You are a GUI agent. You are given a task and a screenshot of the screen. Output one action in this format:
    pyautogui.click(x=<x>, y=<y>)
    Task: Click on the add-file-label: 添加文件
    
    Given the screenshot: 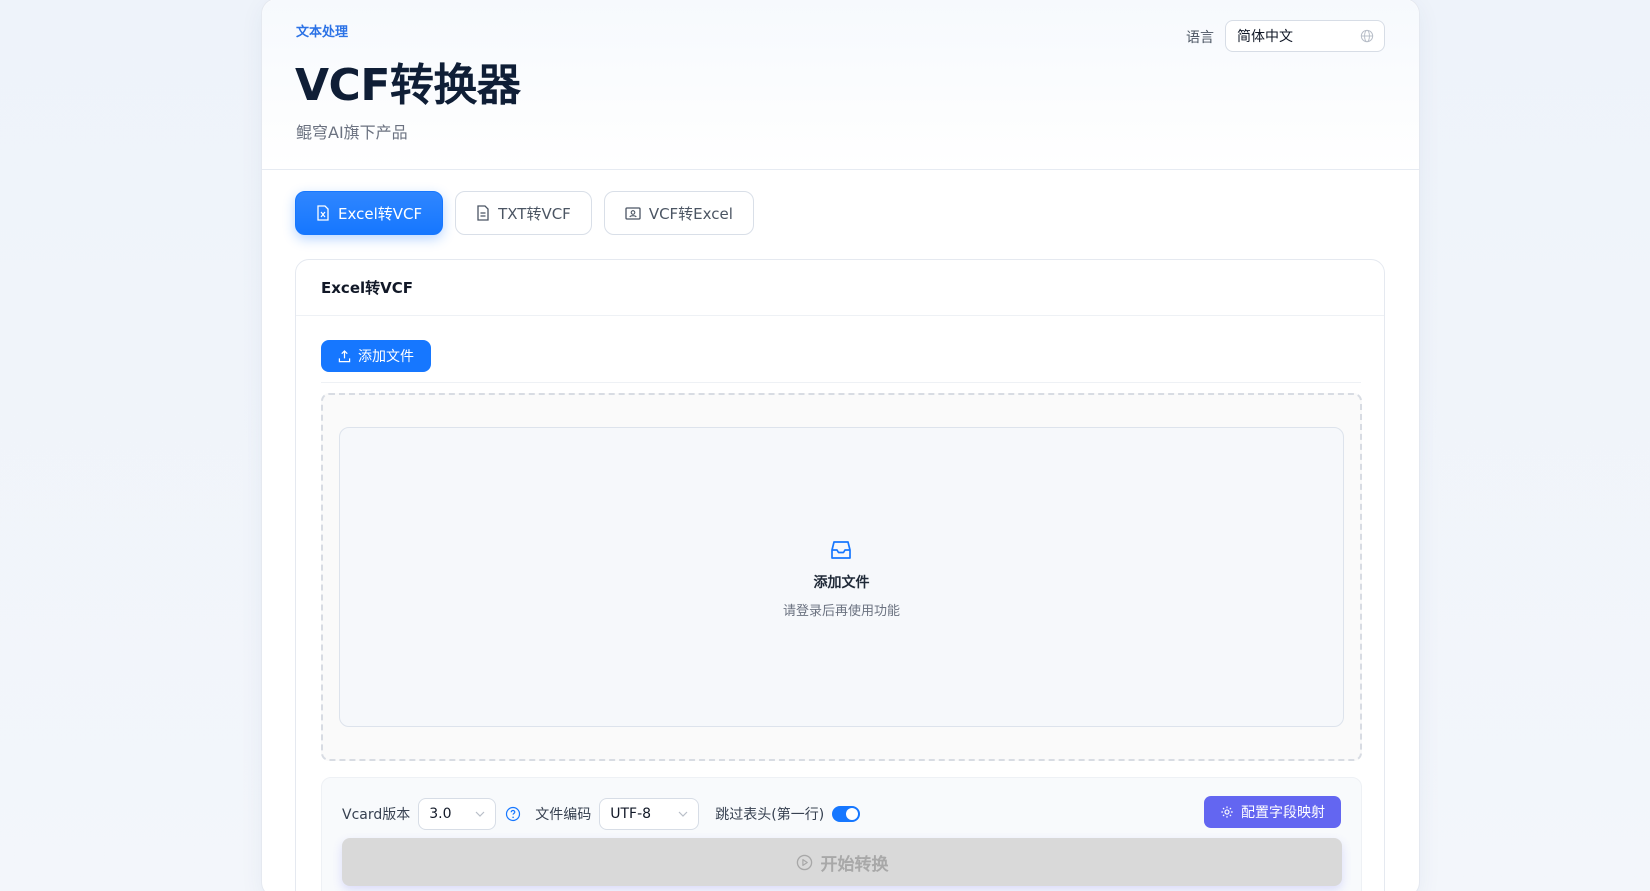 What is the action you would take?
    pyautogui.click(x=386, y=357)
    